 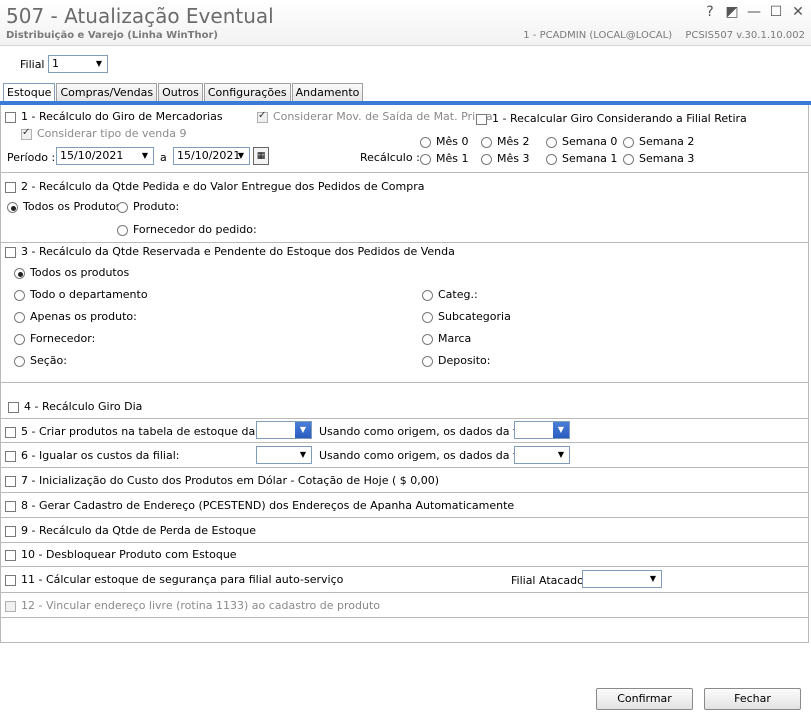 I want to click on opt-semana1-radio, so click(x=551, y=159).